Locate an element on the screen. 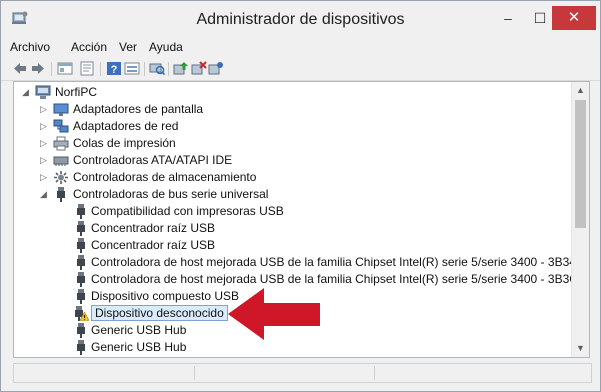  tree-device-selected: Dispositivo desconocido is located at coordinates (323, 313).